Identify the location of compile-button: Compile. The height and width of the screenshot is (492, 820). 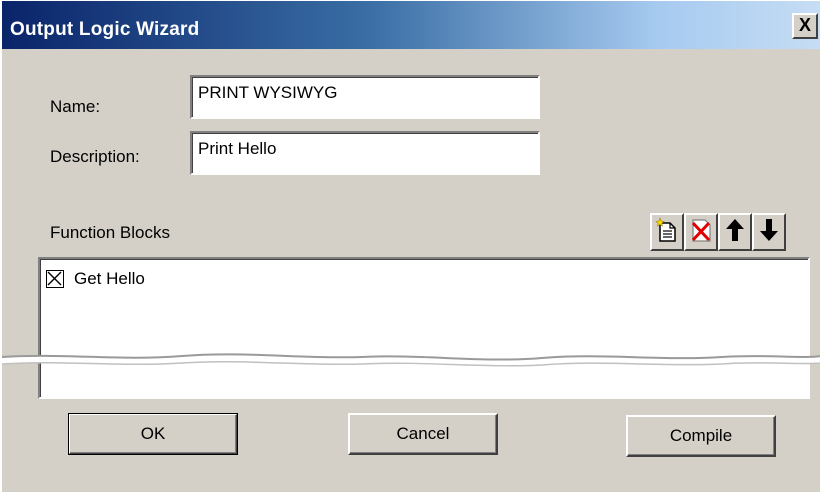
(701, 436).